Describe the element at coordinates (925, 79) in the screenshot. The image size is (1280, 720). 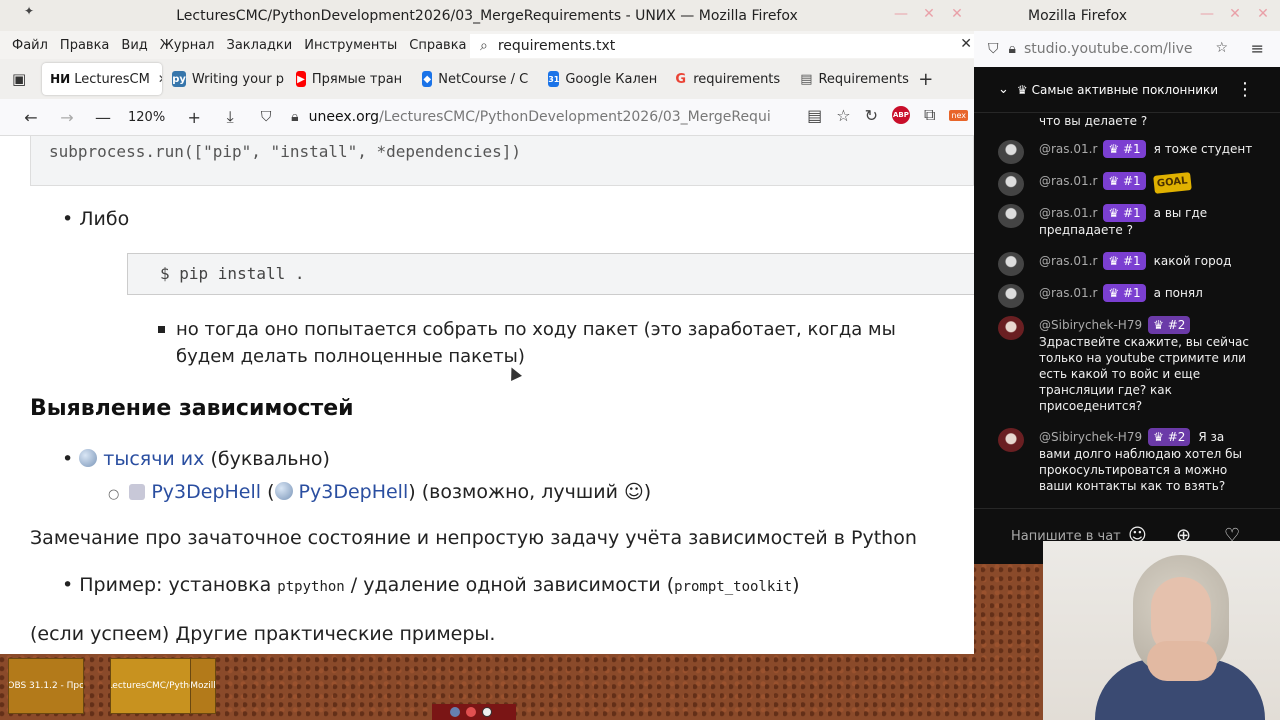
I see `new-tab-icon: +` at that location.